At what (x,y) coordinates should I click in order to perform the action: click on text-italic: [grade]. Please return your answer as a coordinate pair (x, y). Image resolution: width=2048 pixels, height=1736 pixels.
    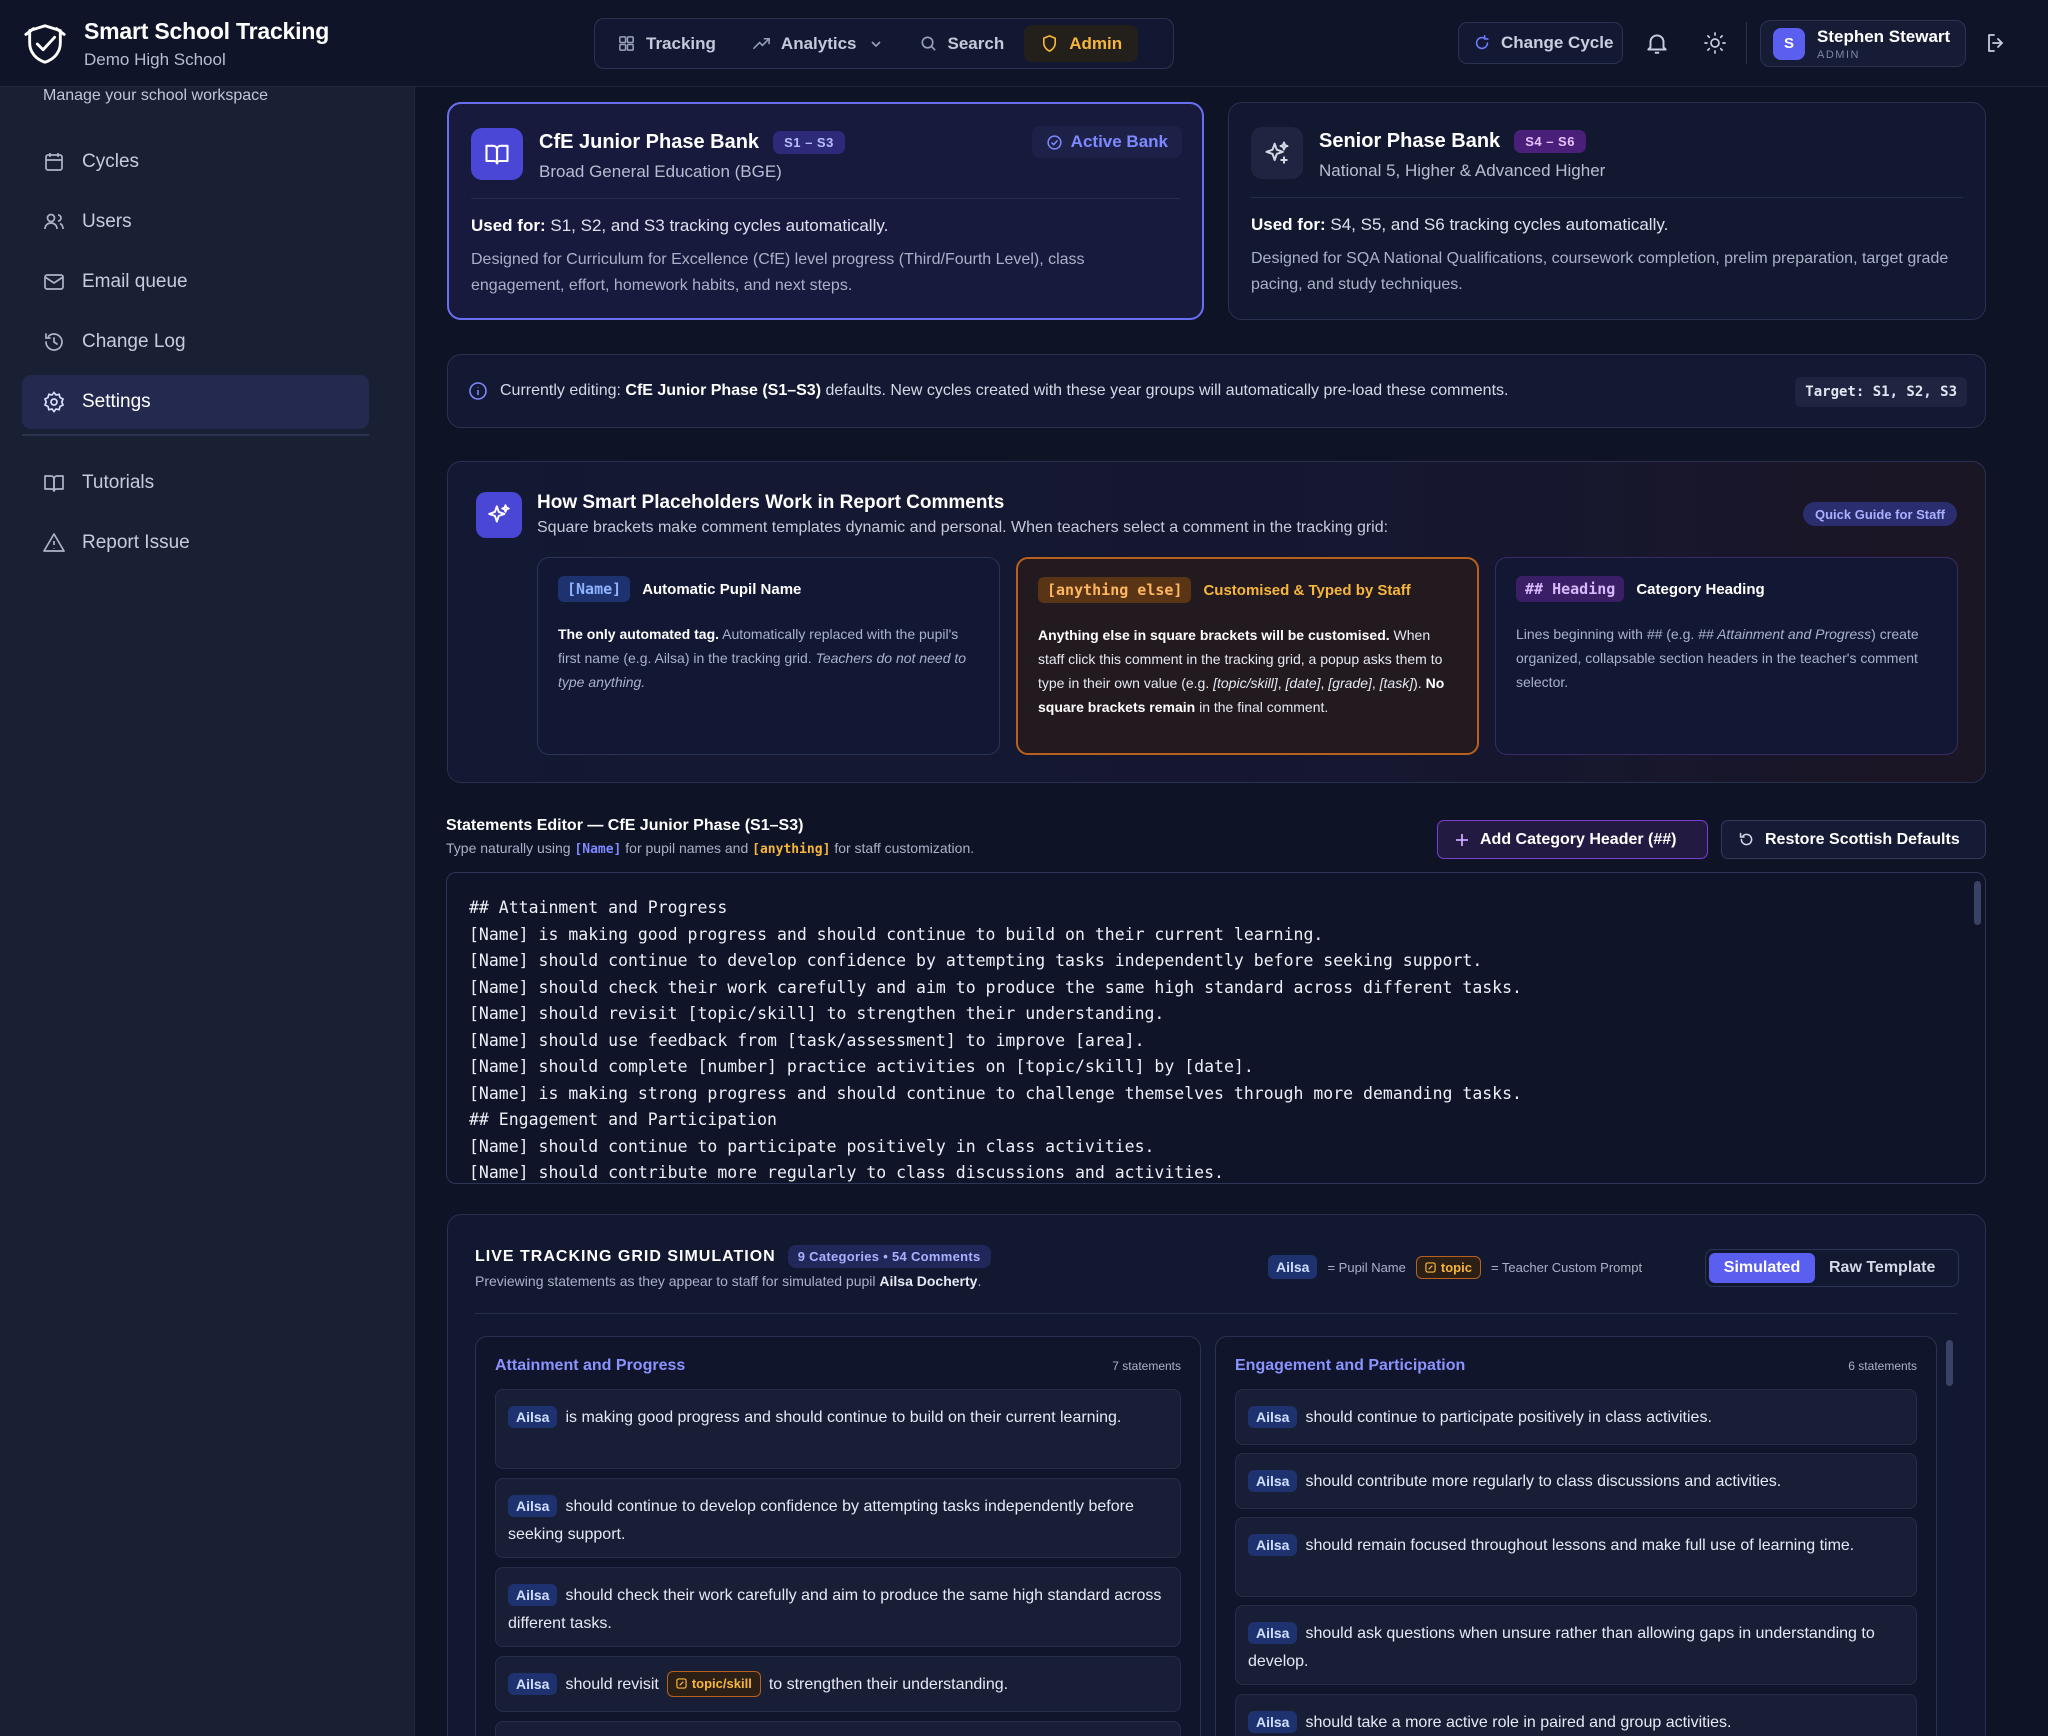
    Looking at the image, I should click on (1350, 683).